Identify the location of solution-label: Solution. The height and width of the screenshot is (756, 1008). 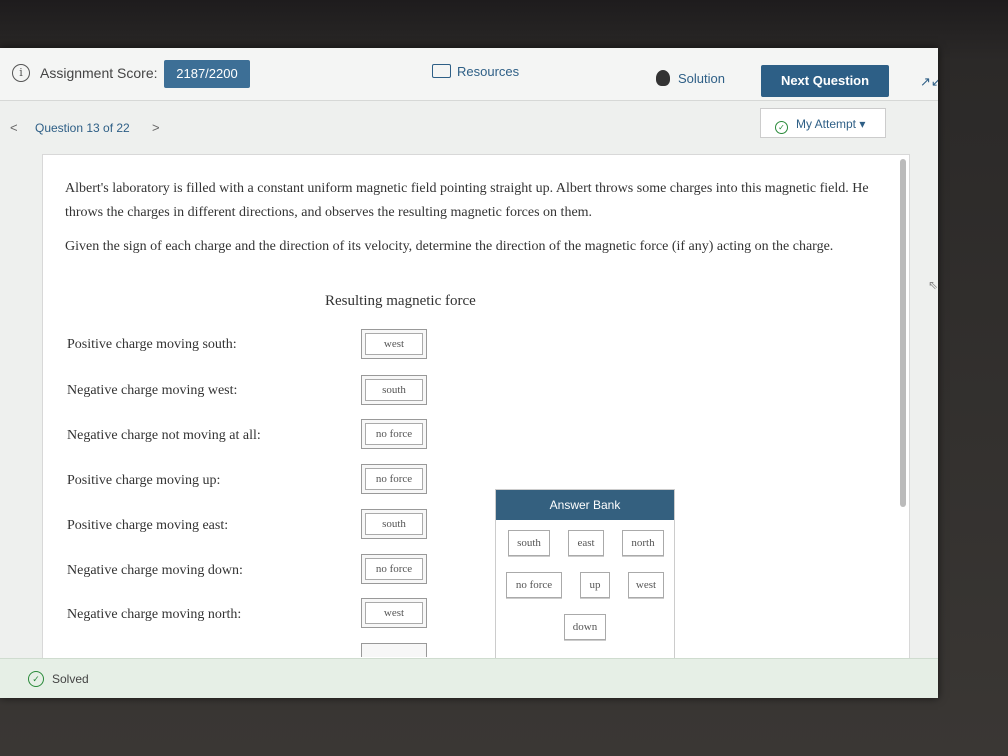
(701, 78).